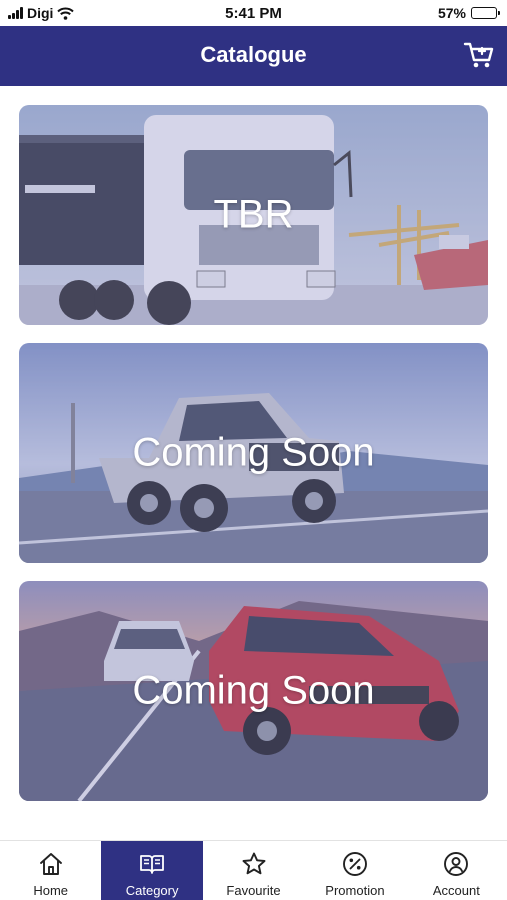 Image resolution: width=507 pixels, height=900 pixels. I want to click on tab-label: Promotion, so click(355, 890).